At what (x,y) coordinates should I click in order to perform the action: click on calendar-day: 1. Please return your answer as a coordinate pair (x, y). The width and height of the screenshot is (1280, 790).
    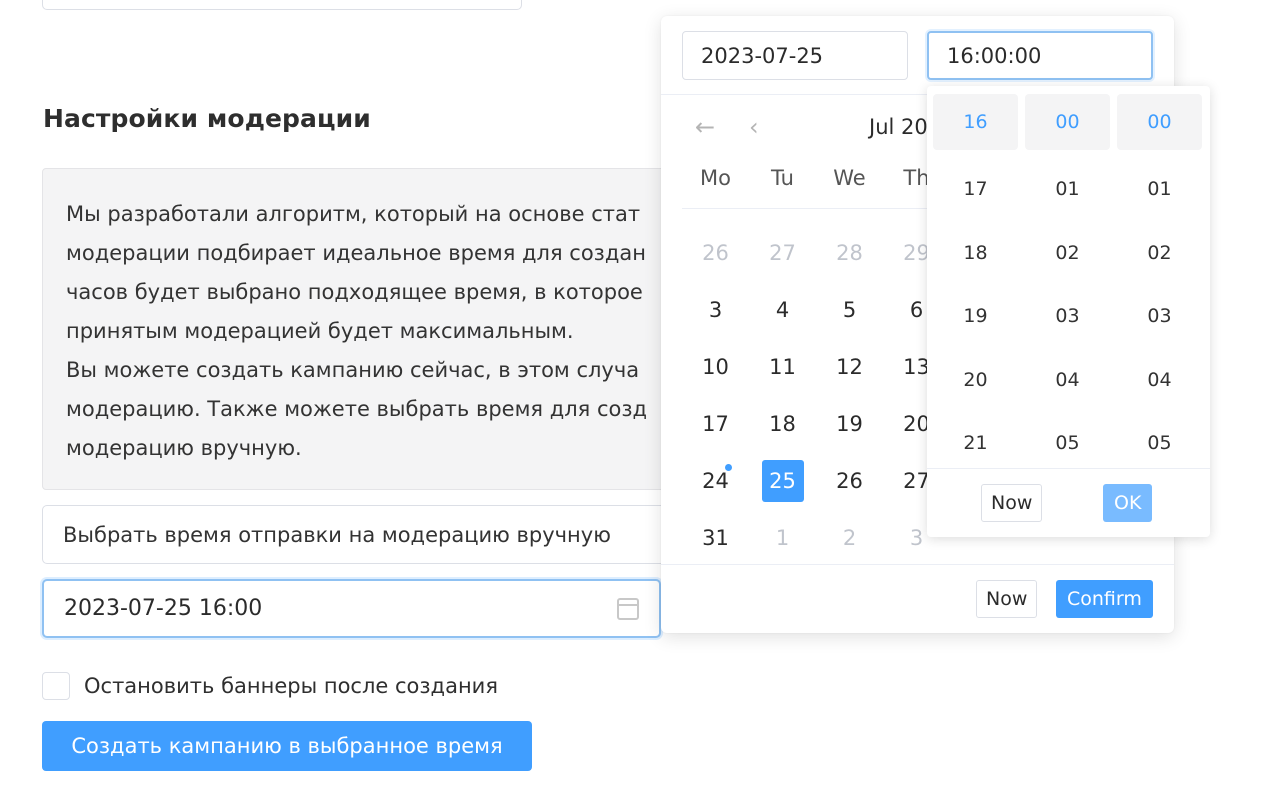
    Looking at the image, I should click on (782, 538).